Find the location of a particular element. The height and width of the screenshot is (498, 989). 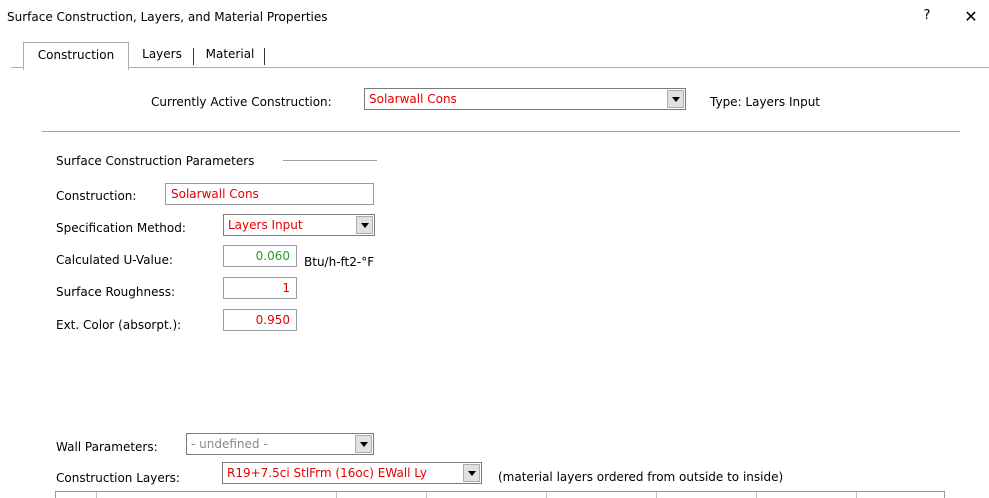

close-button: ✕ is located at coordinates (971, 17).